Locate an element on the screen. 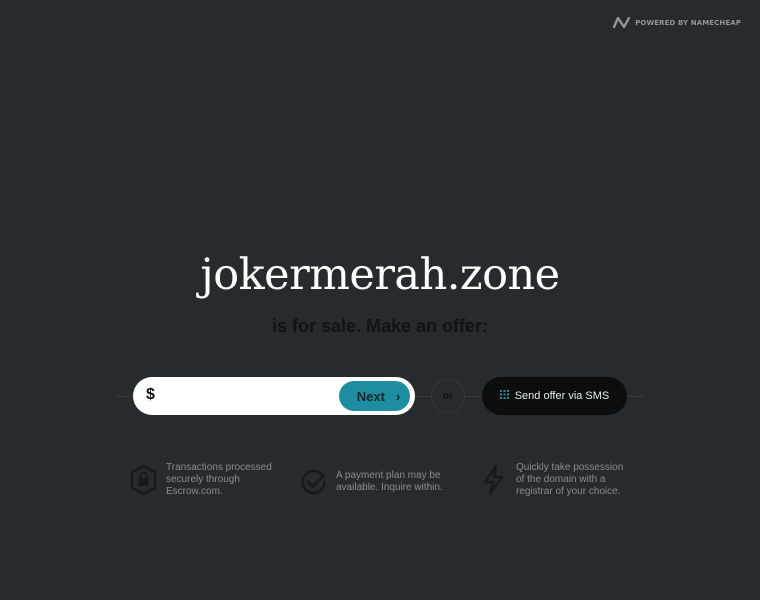  offer-amount-input is located at coordinates (265, 397).